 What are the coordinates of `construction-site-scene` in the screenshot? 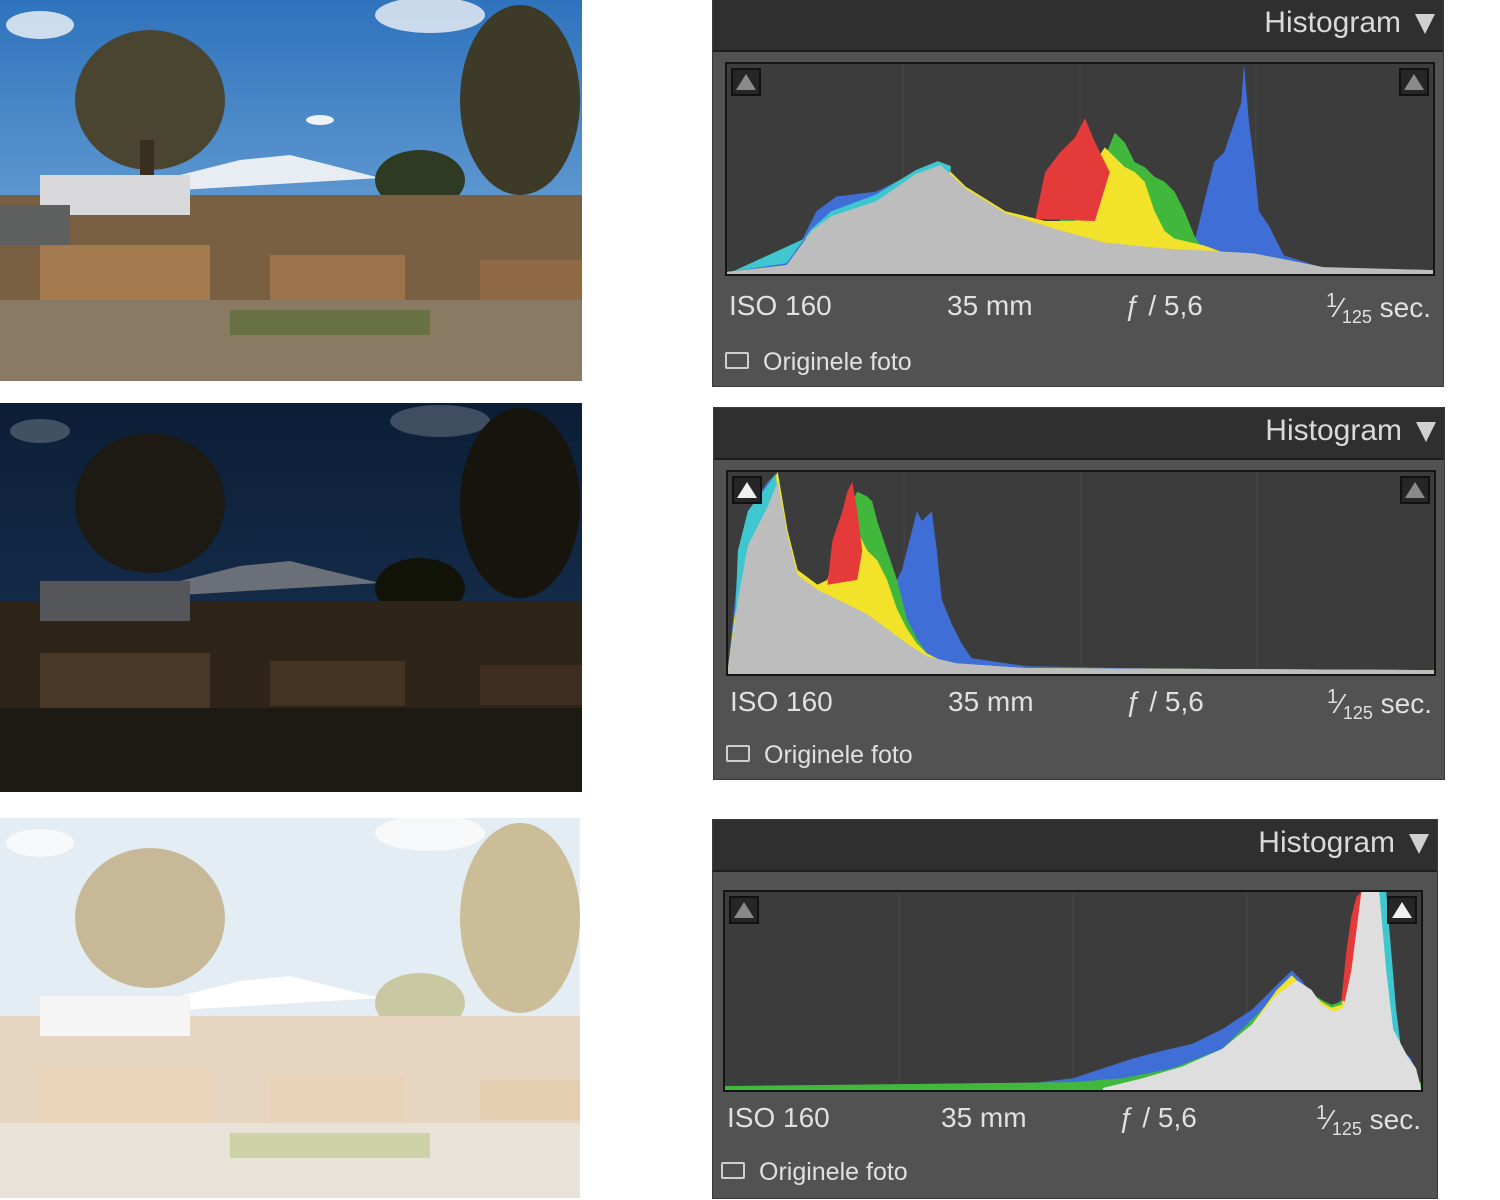 It's located at (291, 190).